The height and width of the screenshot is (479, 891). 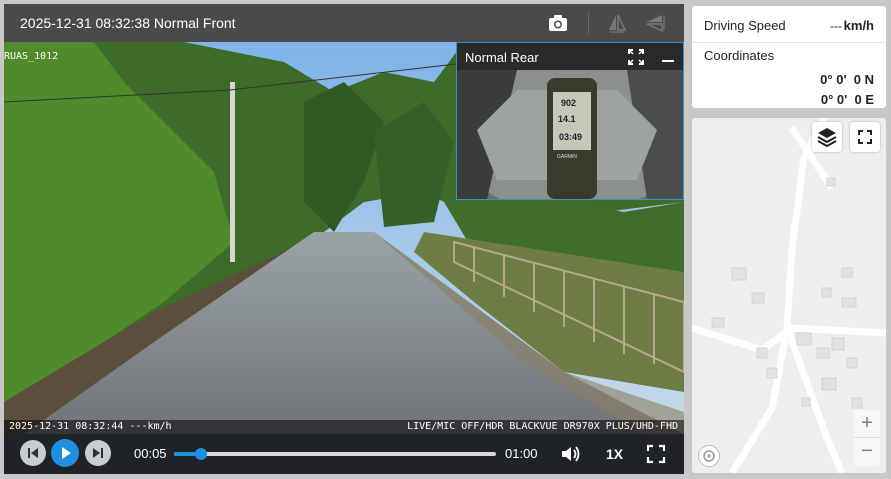 I want to click on gps-brand: GARMIN, so click(x=567, y=157).